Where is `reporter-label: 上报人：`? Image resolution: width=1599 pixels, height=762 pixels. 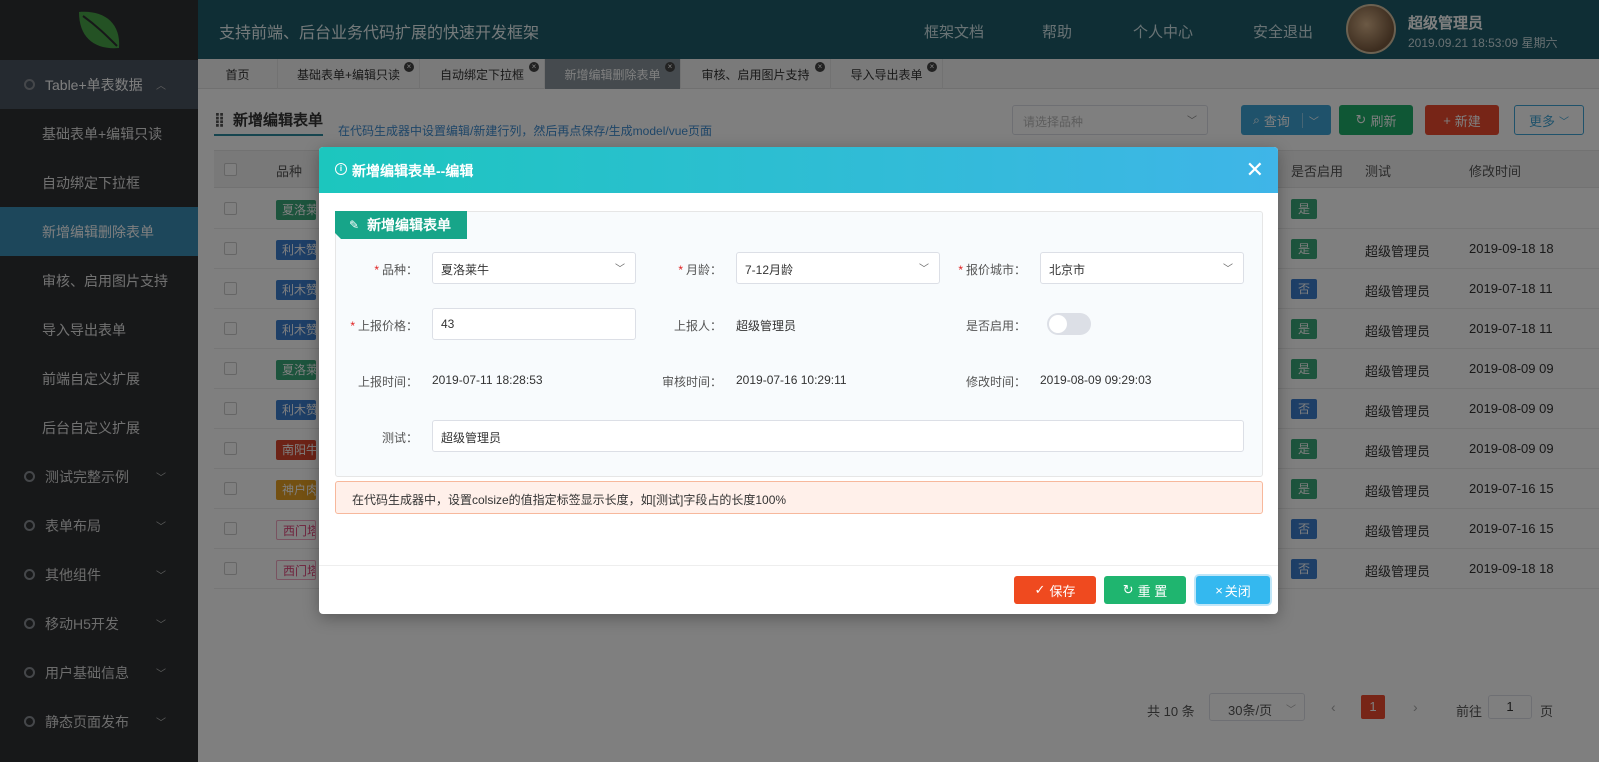
reporter-label: 上报人： is located at coordinates (697, 326).